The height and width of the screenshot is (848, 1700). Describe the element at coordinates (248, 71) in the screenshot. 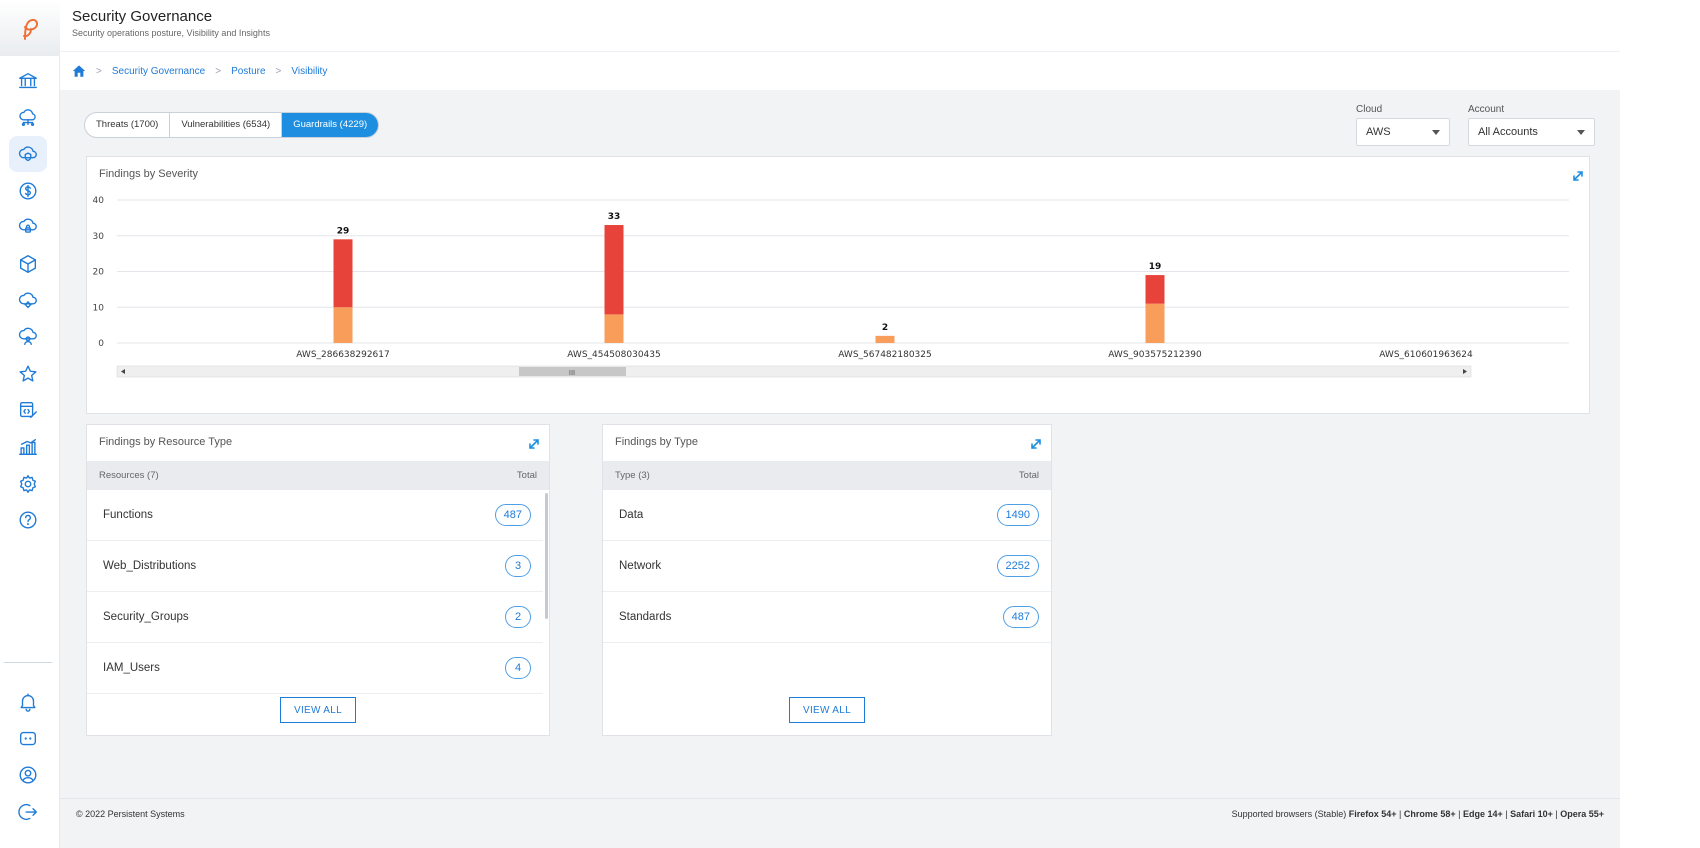

I see `breadcrumb-posture: Posture` at that location.